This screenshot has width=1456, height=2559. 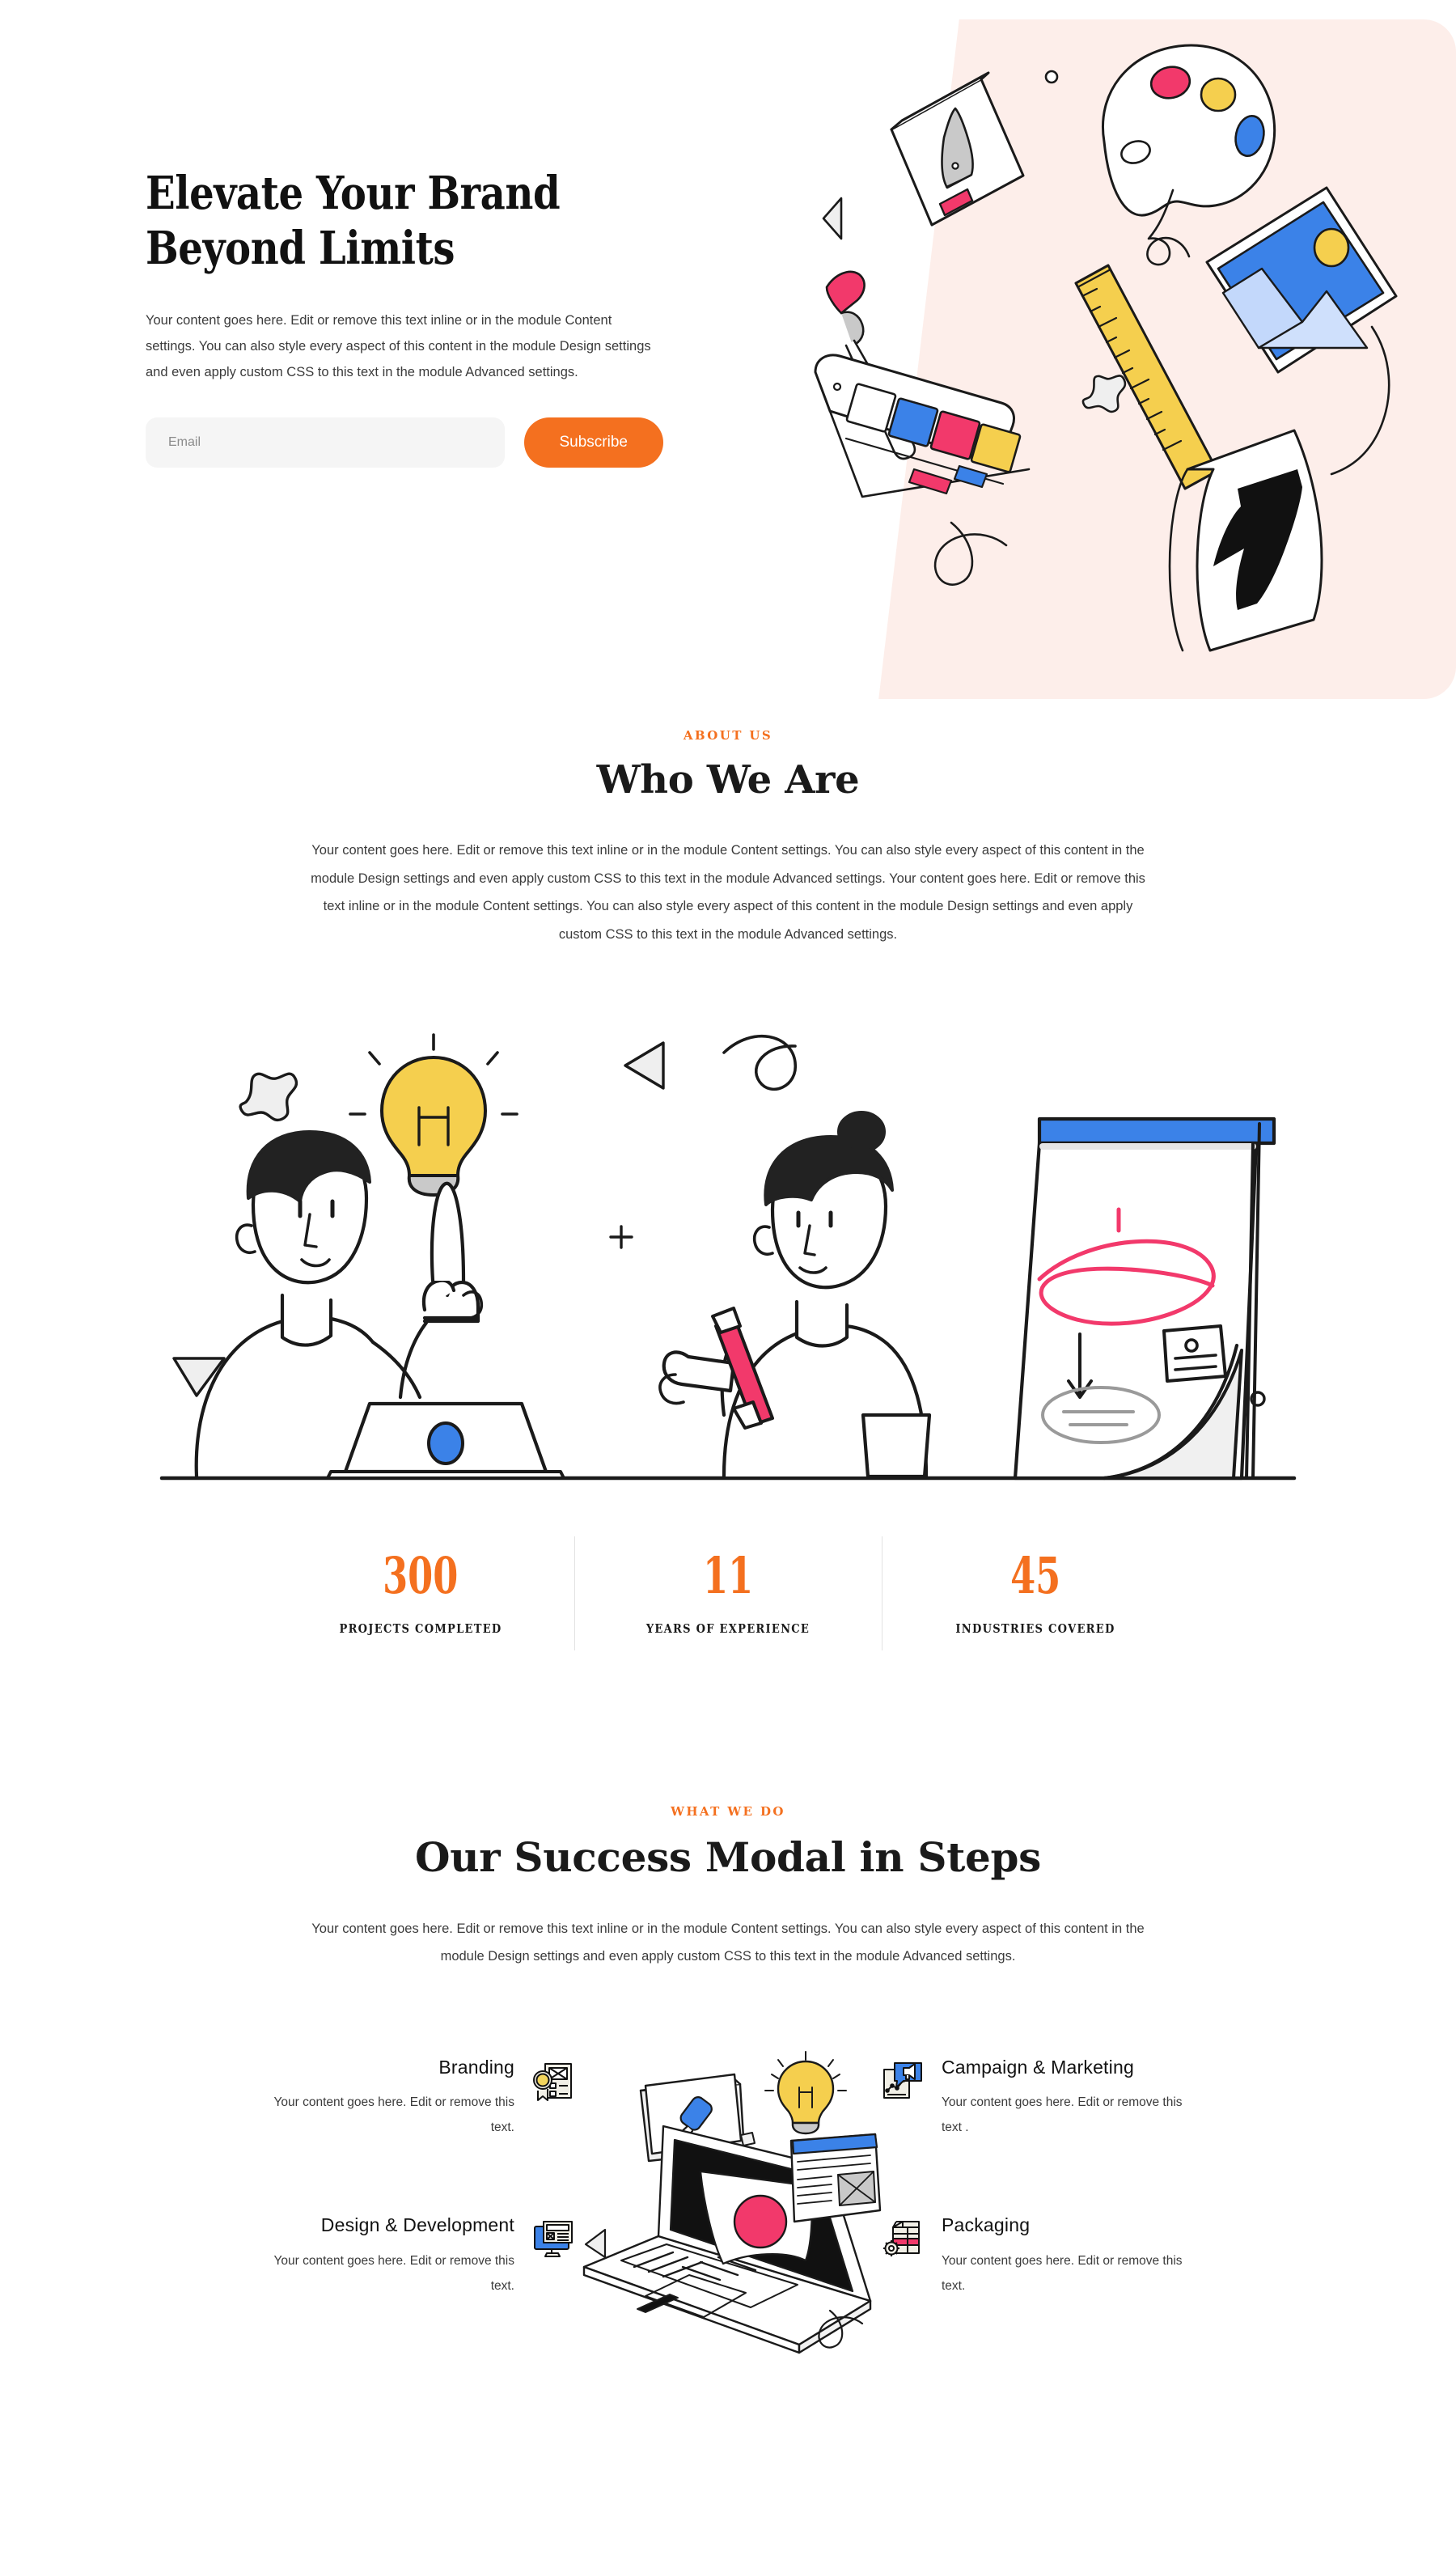 I want to click on steps-title: Our Success Modal in Steps, so click(x=728, y=1856).